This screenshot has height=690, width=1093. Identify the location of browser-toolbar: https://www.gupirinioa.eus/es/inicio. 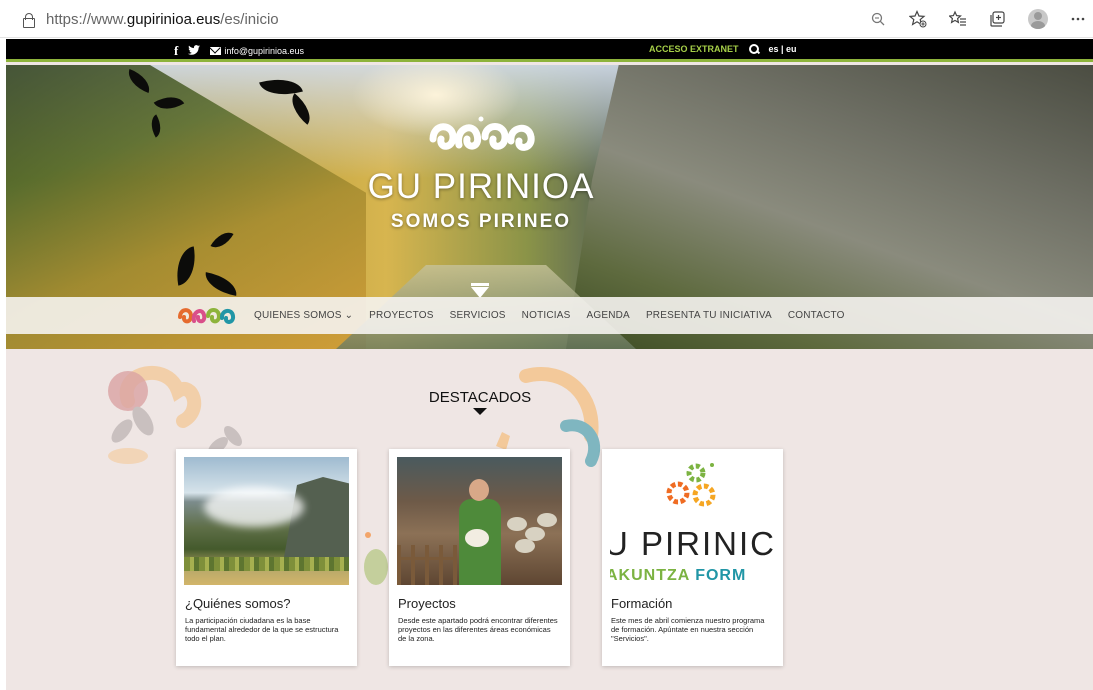
(546, 19).